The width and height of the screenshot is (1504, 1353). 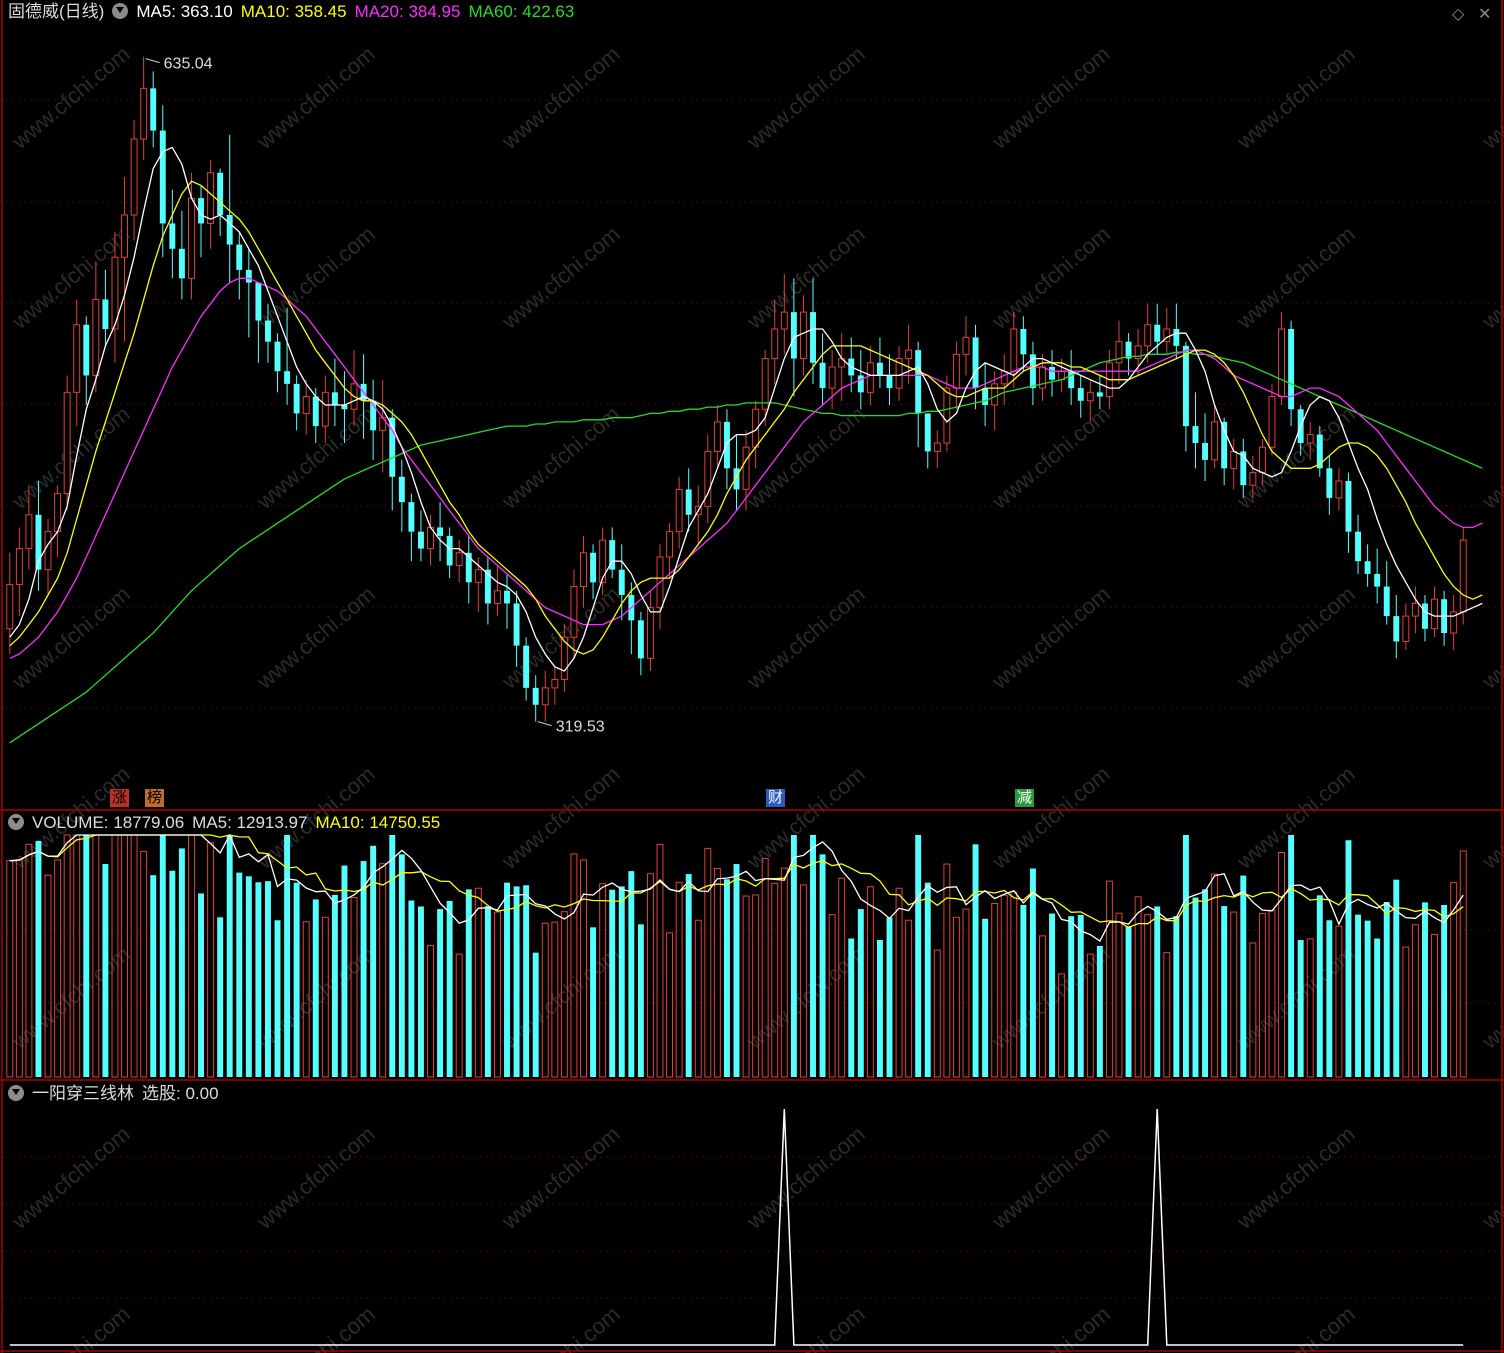 I want to click on volume-collapse-icon, so click(x=16, y=822).